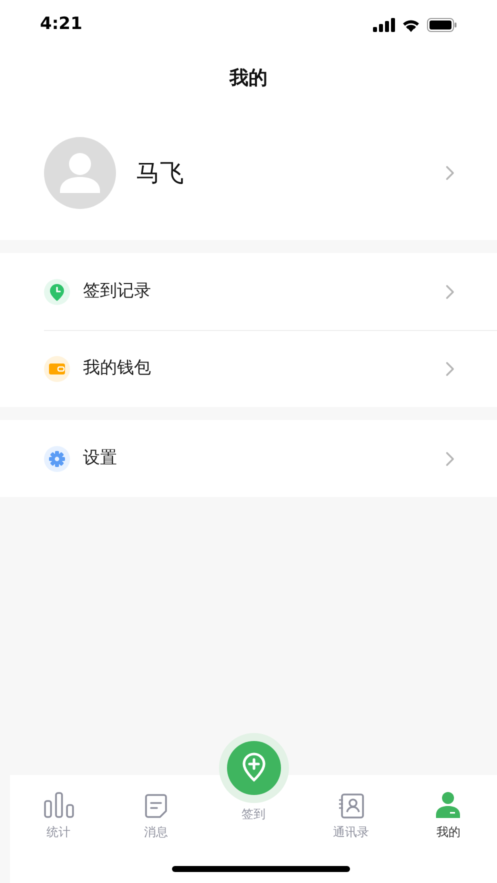 This screenshot has width=497, height=883. Describe the element at coordinates (350, 806) in the screenshot. I see `contact-book-icon` at that location.